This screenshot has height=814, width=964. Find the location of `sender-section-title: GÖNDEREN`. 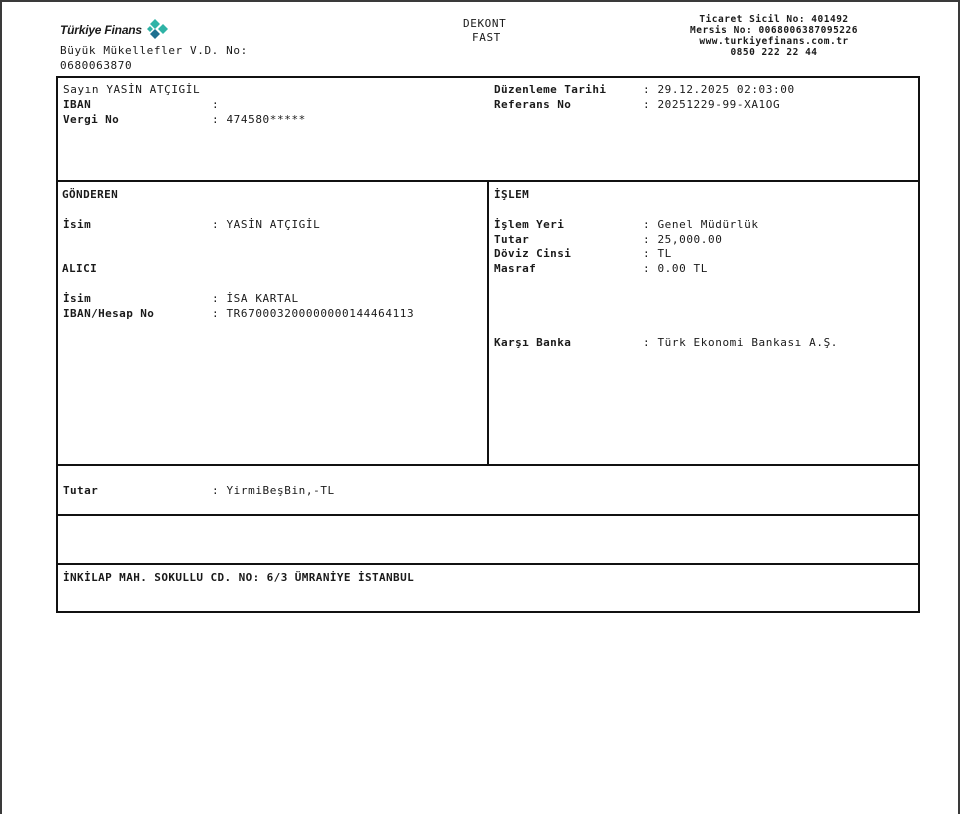

sender-section-title: GÖNDEREN is located at coordinates (90, 194).